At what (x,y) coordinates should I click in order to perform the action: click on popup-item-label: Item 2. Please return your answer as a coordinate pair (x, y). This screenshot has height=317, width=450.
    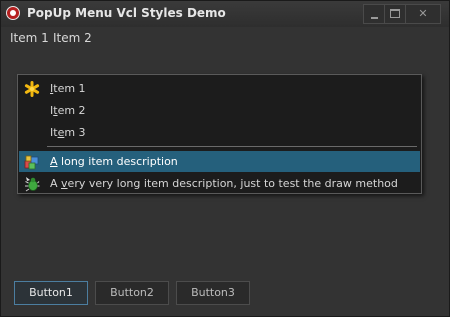
    Looking at the image, I should click on (68, 110).